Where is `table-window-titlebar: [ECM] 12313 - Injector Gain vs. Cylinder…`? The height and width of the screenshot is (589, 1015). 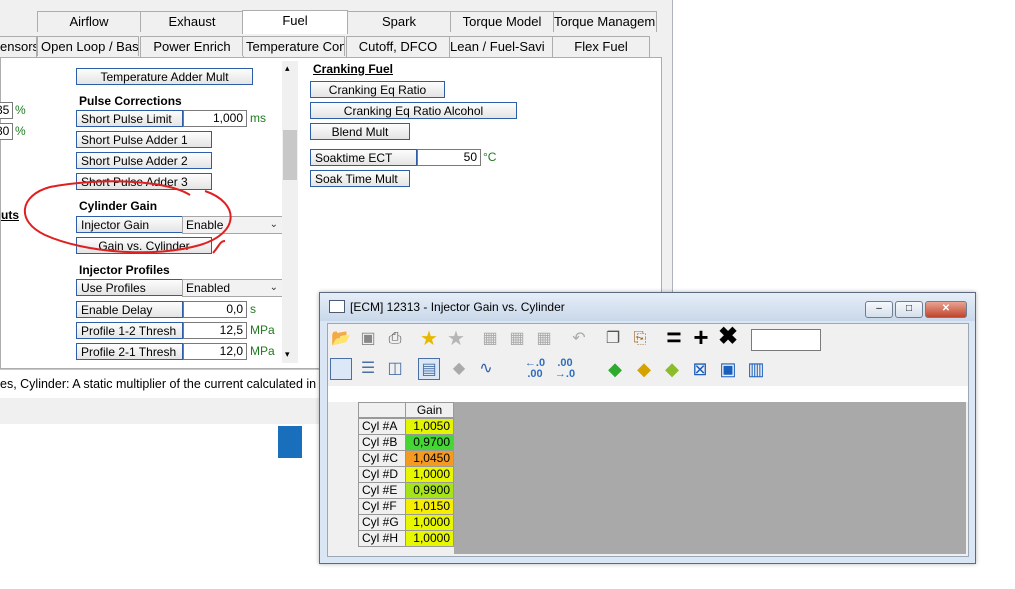 table-window-titlebar: [ECM] 12313 - Injector Gain vs. Cylinder… is located at coordinates (647, 307).